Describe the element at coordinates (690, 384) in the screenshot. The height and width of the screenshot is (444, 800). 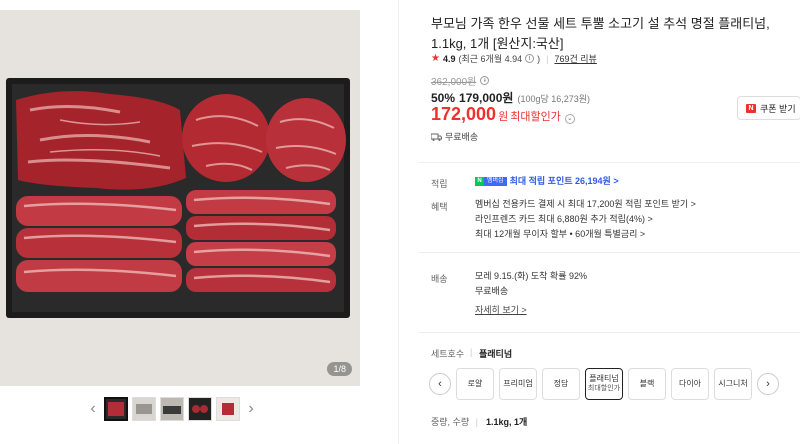
I see `option-diamond: 다이아` at that location.